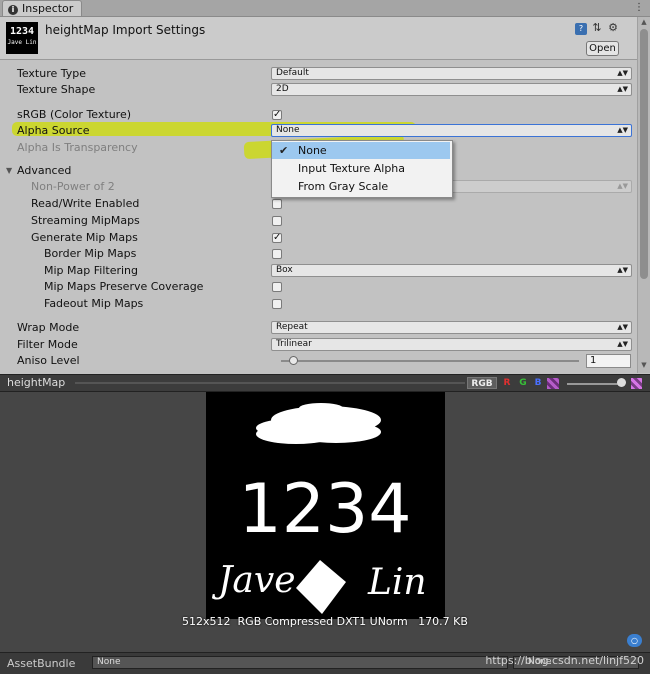 The width and height of the screenshot is (650, 674). Describe the element at coordinates (482, 383) in the screenshot. I see `channel-rgb-button: RGB` at that location.